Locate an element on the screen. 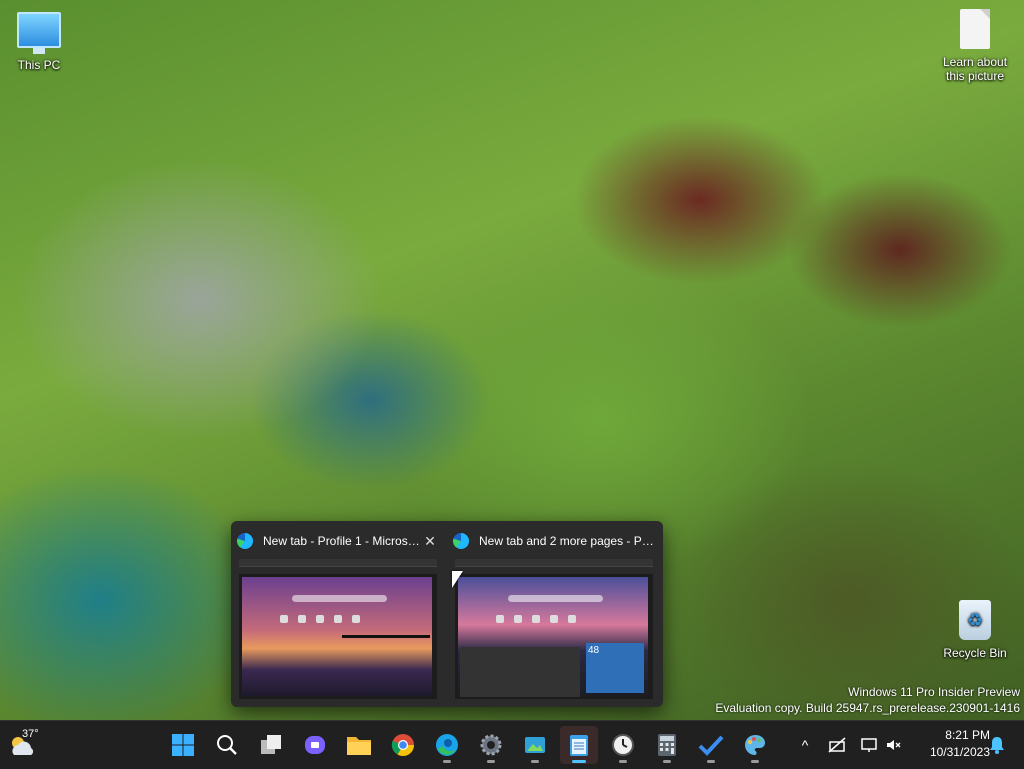 The width and height of the screenshot is (1024, 769). show-hidden-icons-button: ^ is located at coordinates (805, 745).